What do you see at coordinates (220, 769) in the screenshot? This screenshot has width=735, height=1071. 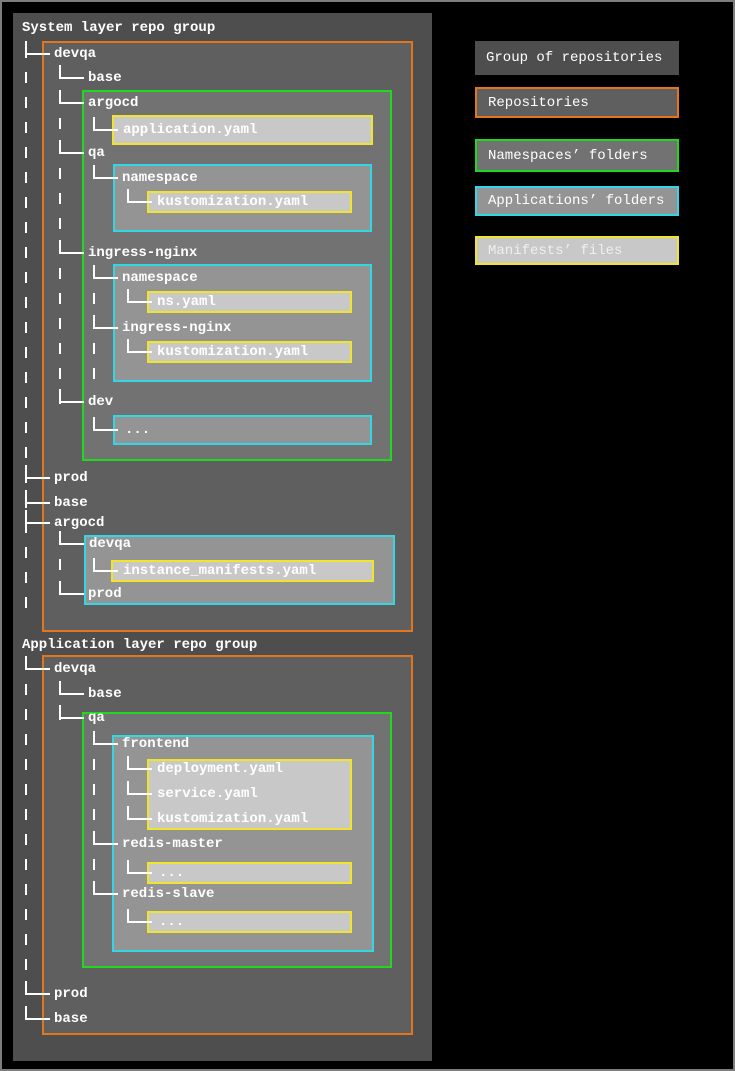 I see `tree-node-label: deployment.yaml` at bounding box center [220, 769].